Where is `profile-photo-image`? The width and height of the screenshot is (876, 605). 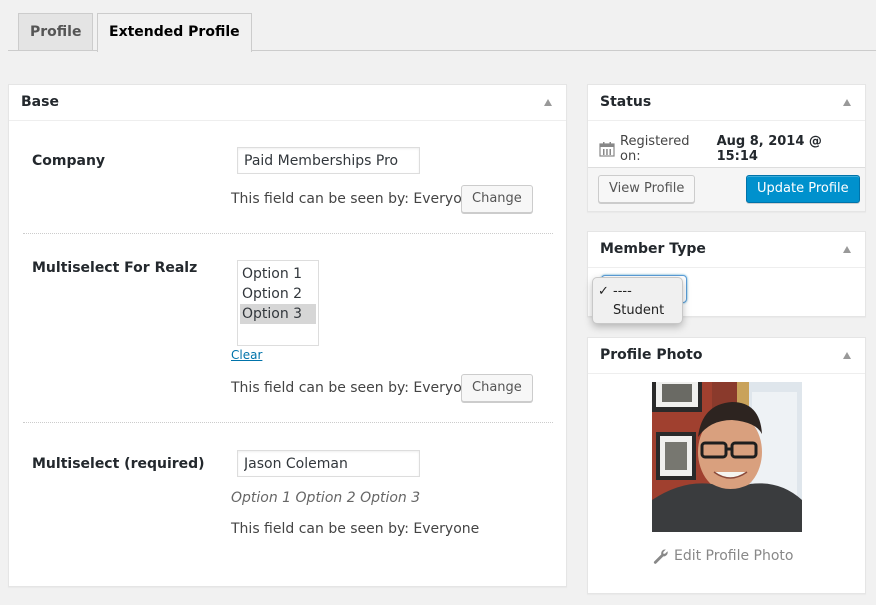 profile-photo-image is located at coordinates (727, 457).